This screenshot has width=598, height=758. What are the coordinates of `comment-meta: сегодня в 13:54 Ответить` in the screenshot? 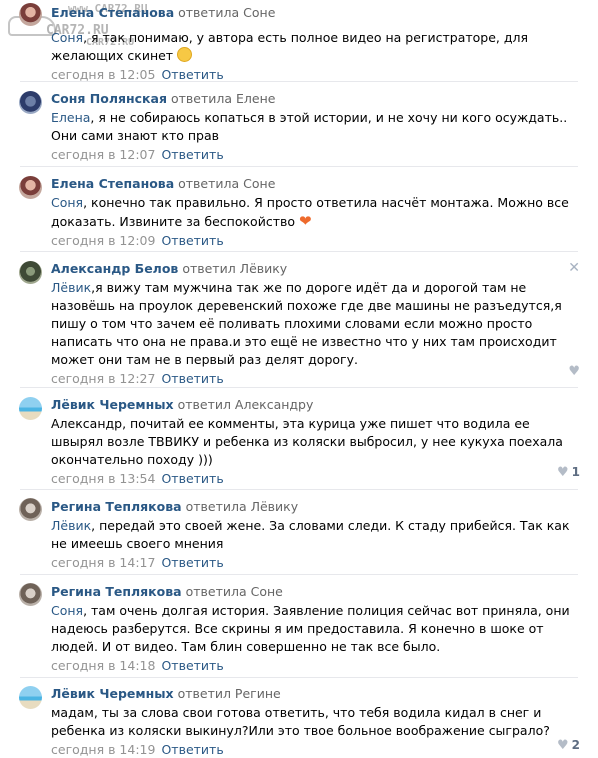 It's located at (312, 479).